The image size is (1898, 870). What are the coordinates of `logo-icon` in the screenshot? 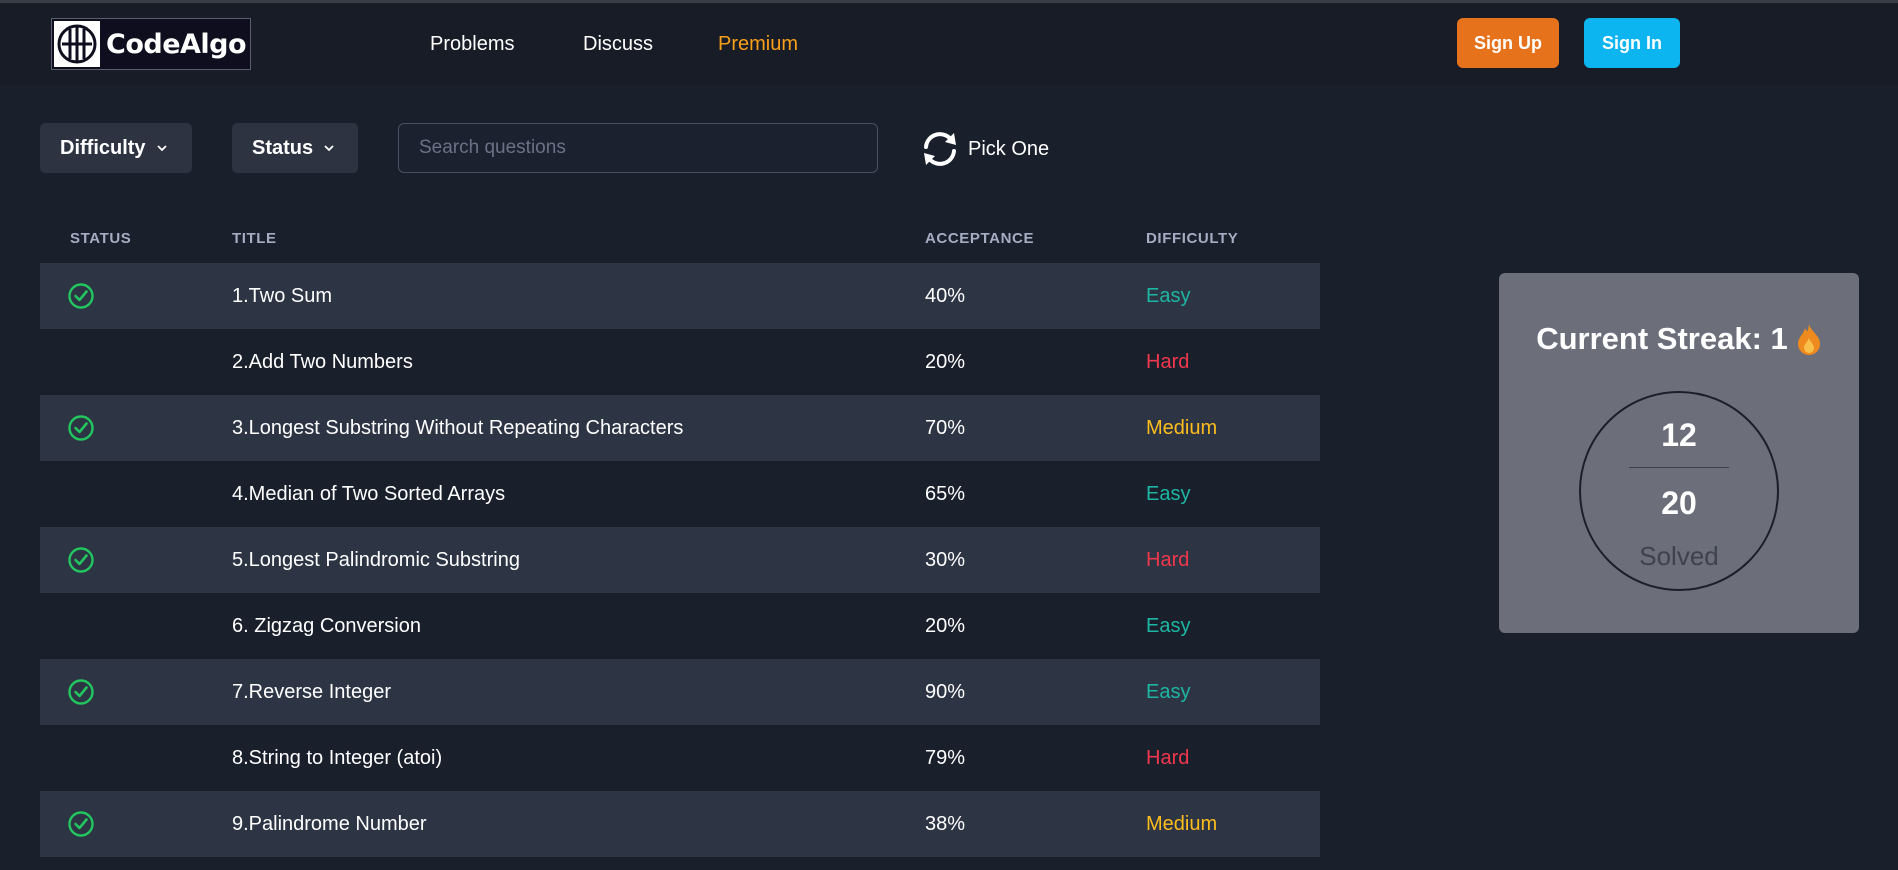 It's located at (77, 44).